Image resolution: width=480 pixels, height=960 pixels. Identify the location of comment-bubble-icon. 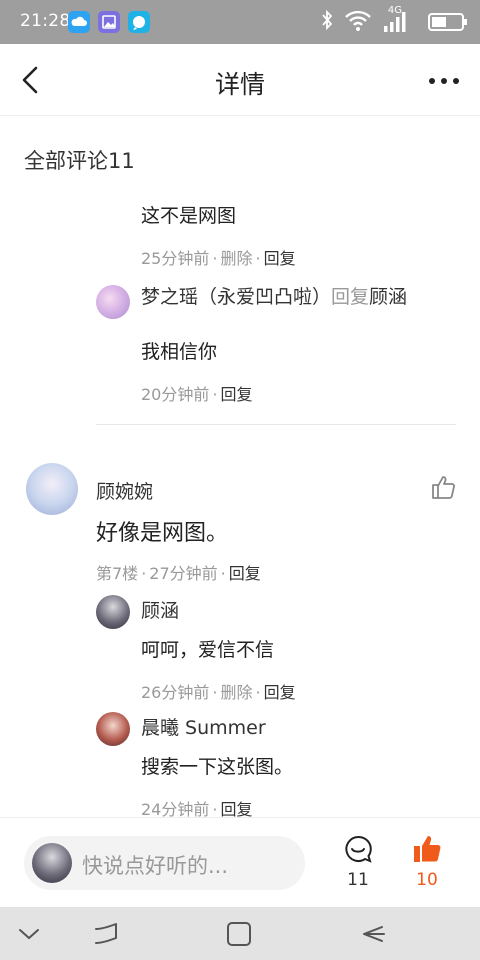
(358, 849).